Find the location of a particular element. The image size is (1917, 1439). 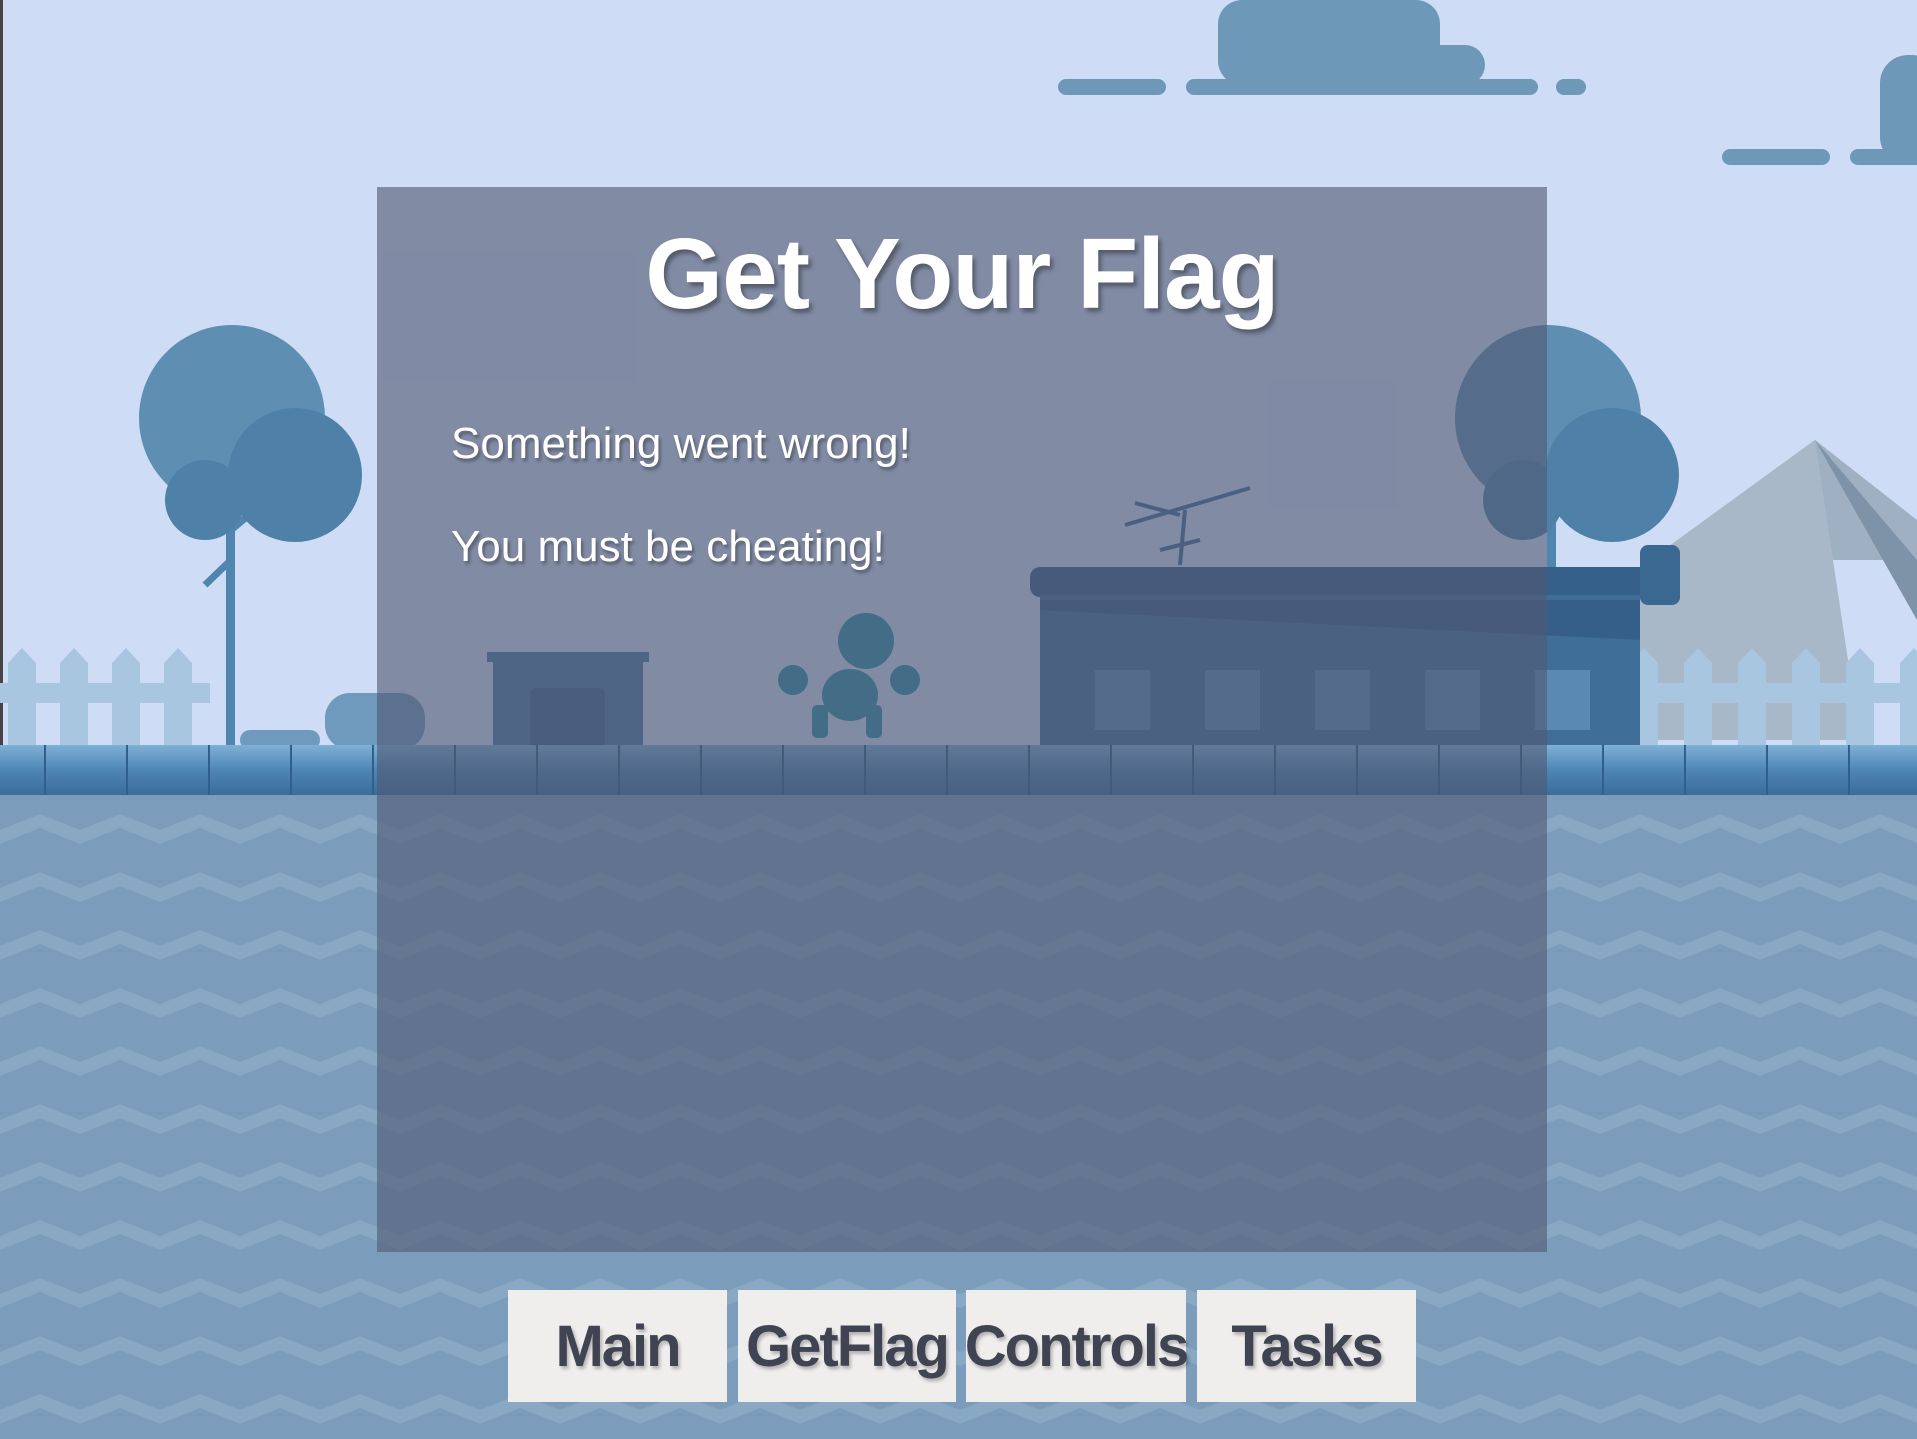

tasks-button: Tasks is located at coordinates (1306, 1346).